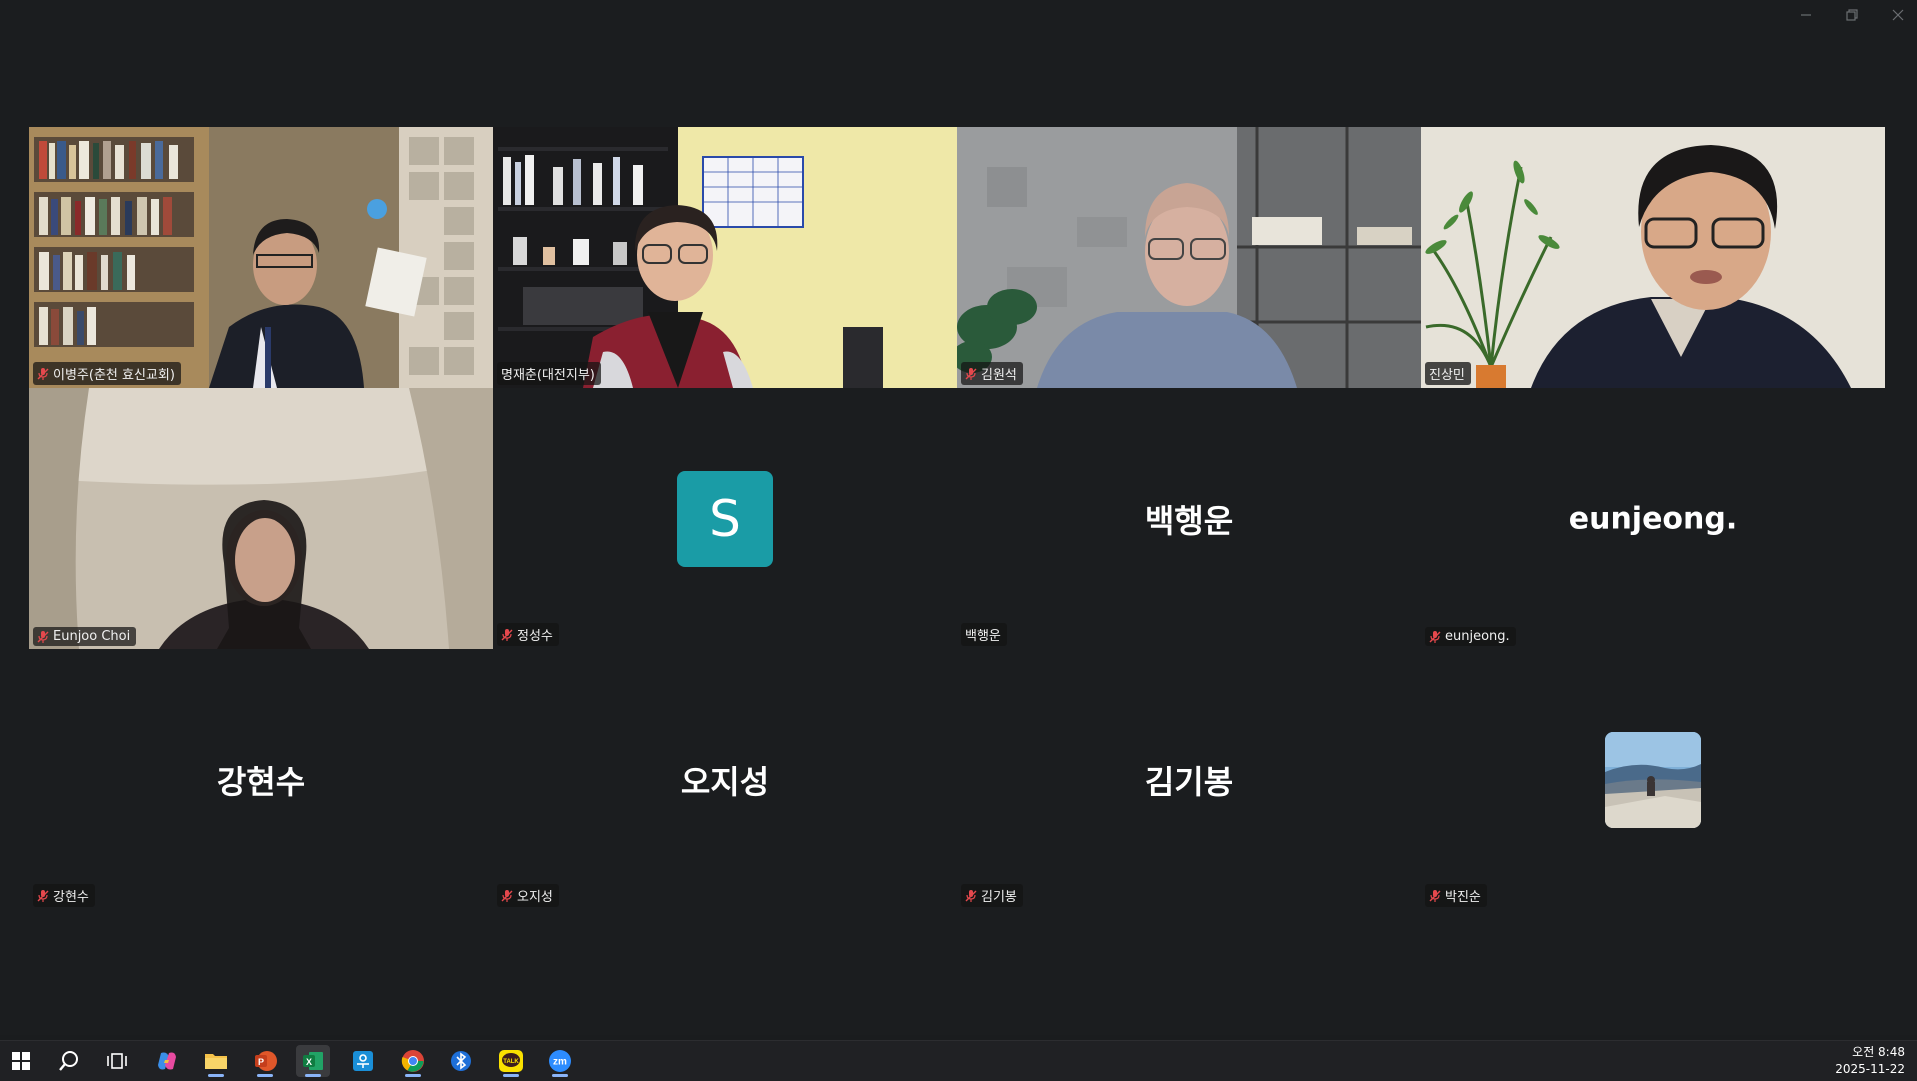 The width and height of the screenshot is (1917, 1081). I want to click on participant-display-name: 오지성, so click(725, 781).